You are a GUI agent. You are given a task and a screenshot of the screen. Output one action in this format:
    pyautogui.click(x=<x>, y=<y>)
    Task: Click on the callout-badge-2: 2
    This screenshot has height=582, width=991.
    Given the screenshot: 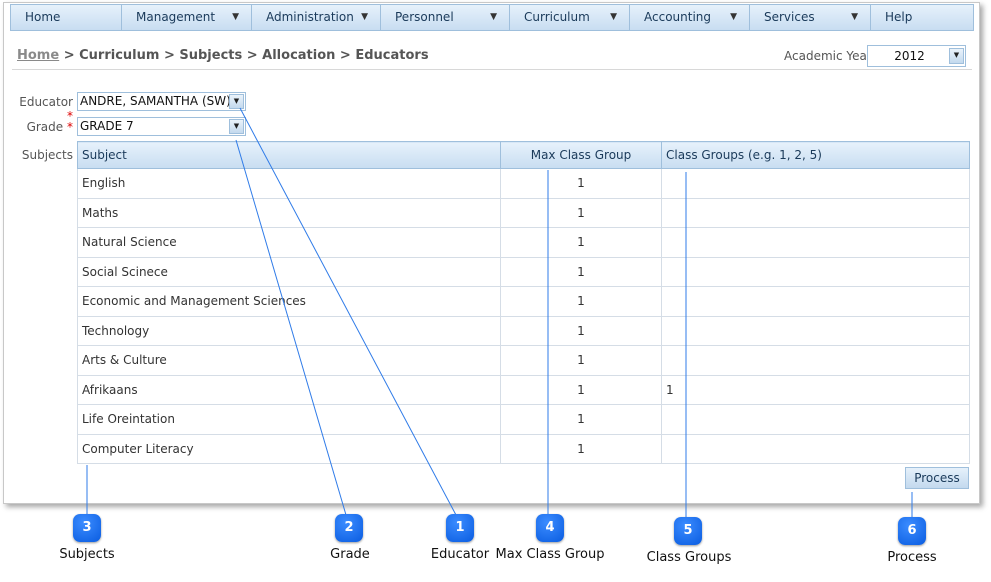 What is the action you would take?
    pyautogui.click(x=349, y=528)
    